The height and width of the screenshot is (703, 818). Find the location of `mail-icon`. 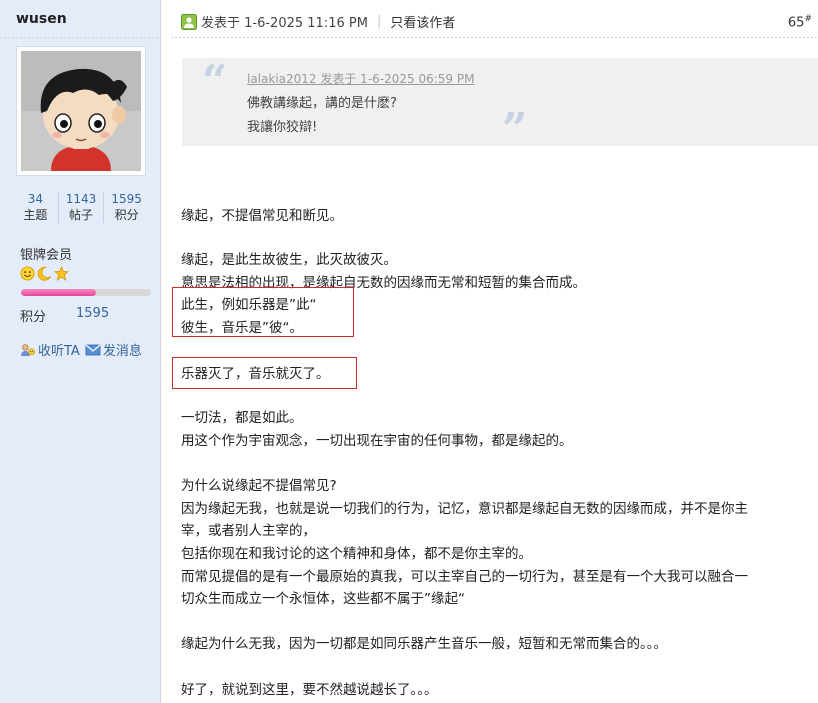

mail-icon is located at coordinates (93, 349).